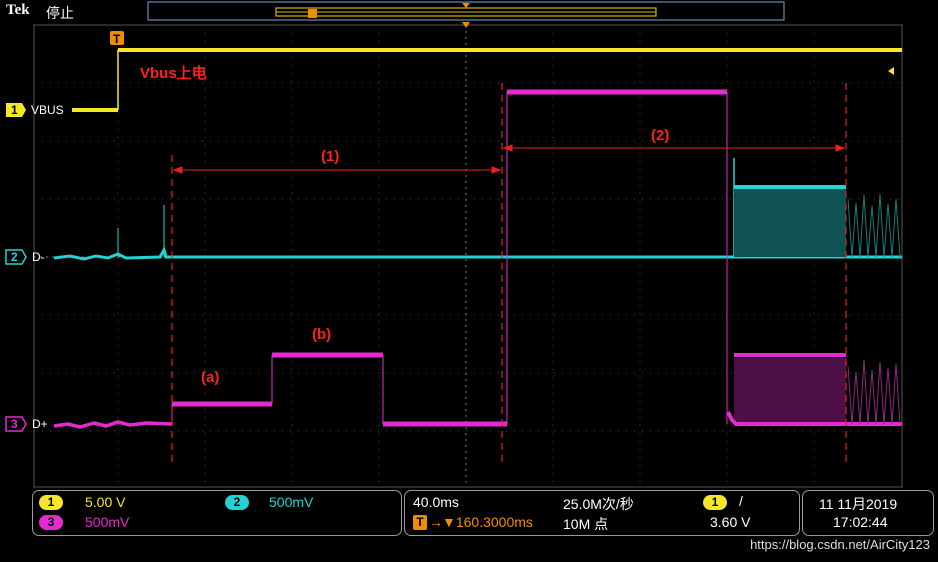 This screenshot has height=562, width=938. I want to click on time: 17:02:44, so click(860, 522).